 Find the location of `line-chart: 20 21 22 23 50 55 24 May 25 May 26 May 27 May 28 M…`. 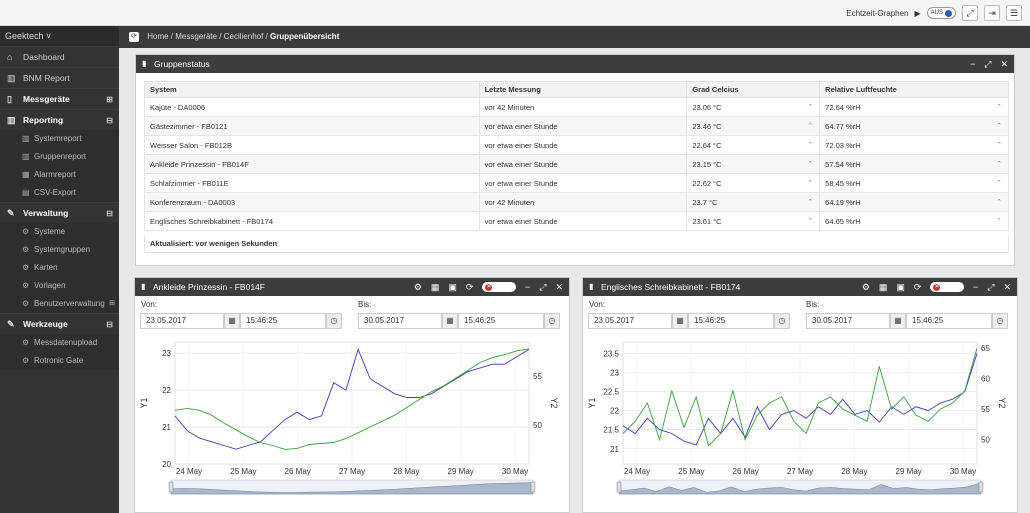

line-chart: 20 21 22 23 50 55 24 May 25 May 26 May 27 May 28 M… is located at coordinates (352, 423).